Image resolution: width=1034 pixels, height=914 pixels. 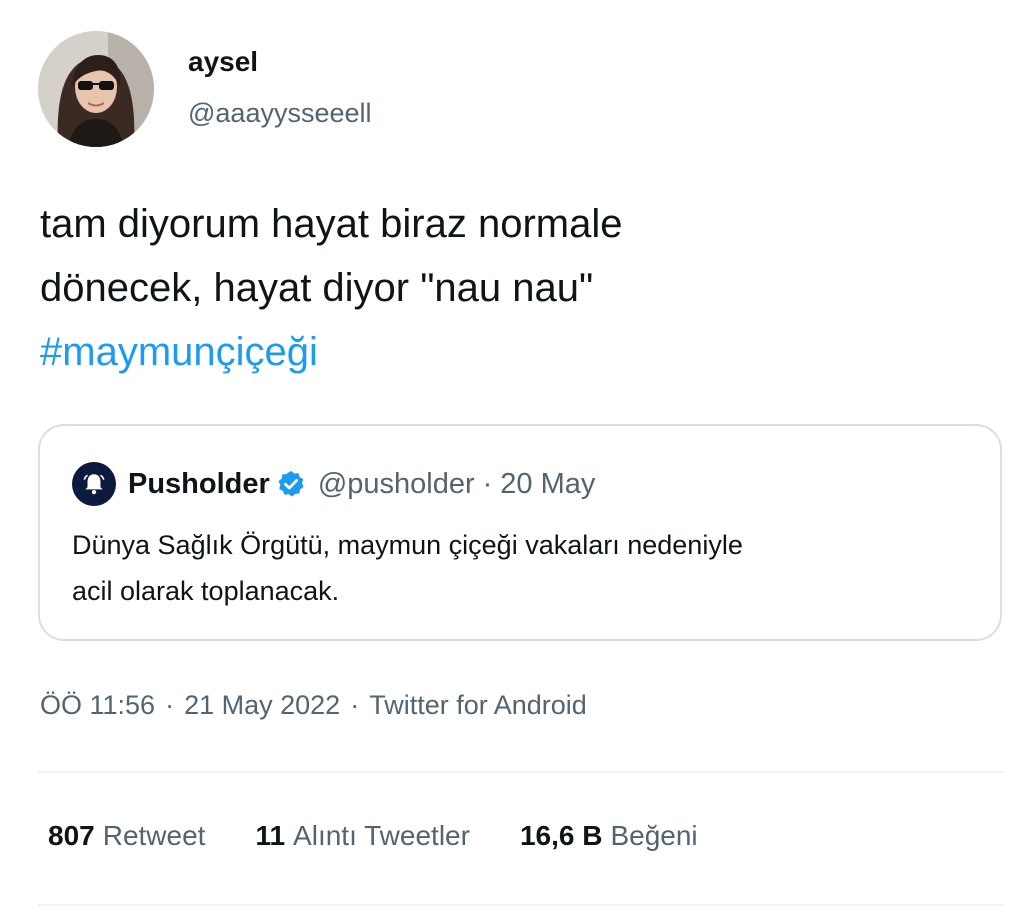 I want to click on retweet-count: 807, so click(x=71, y=835).